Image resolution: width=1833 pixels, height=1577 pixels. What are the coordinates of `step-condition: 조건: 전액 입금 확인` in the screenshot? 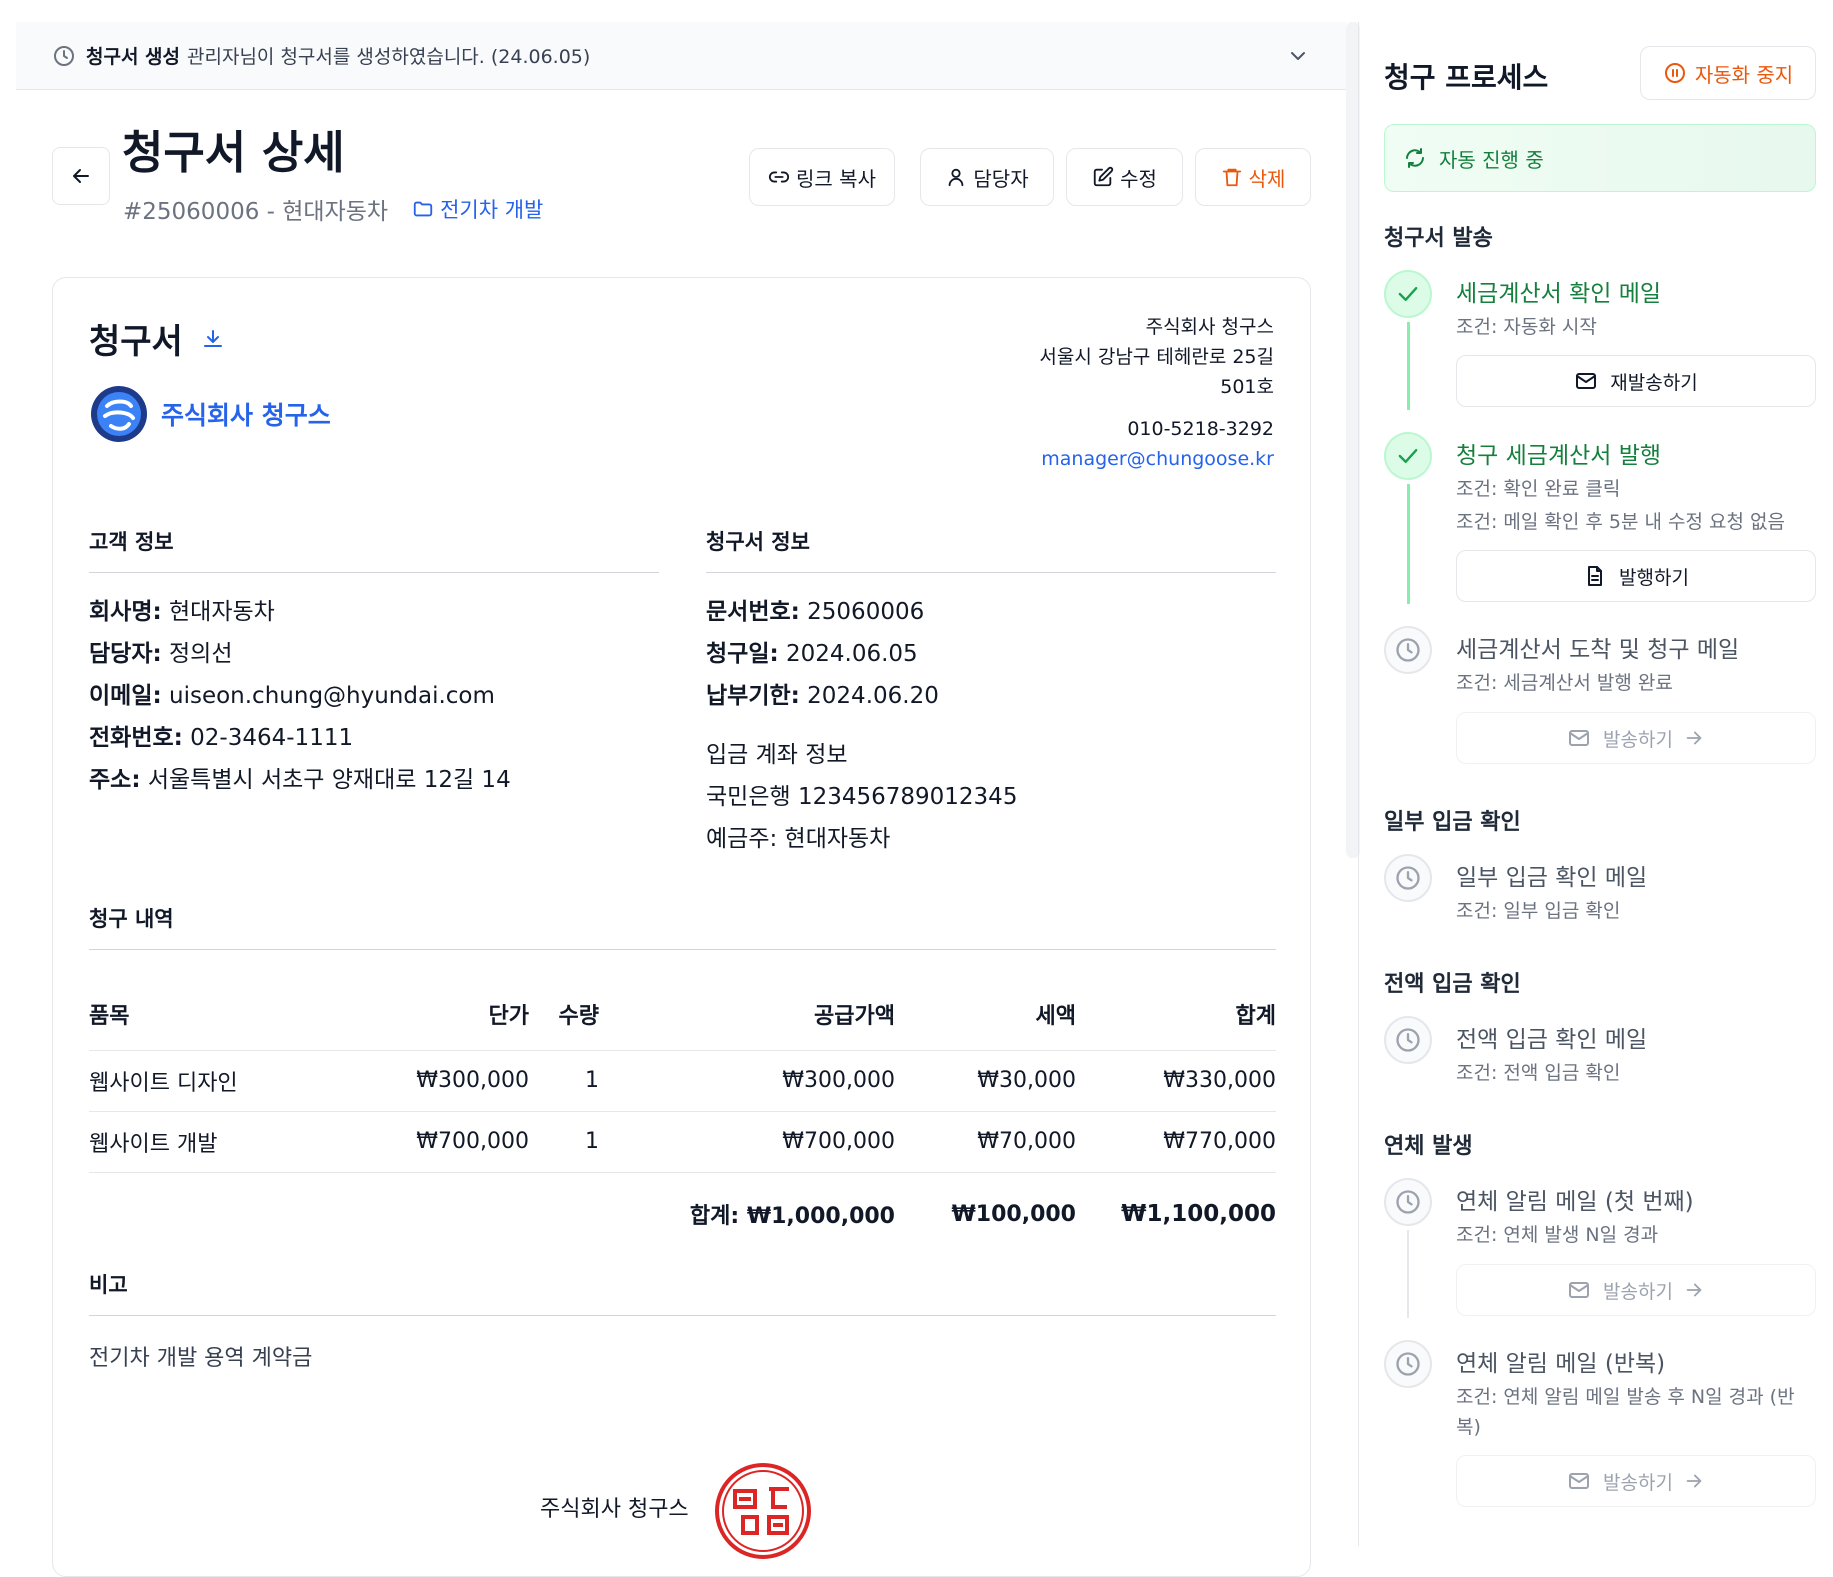 It's located at (1538, 1073).